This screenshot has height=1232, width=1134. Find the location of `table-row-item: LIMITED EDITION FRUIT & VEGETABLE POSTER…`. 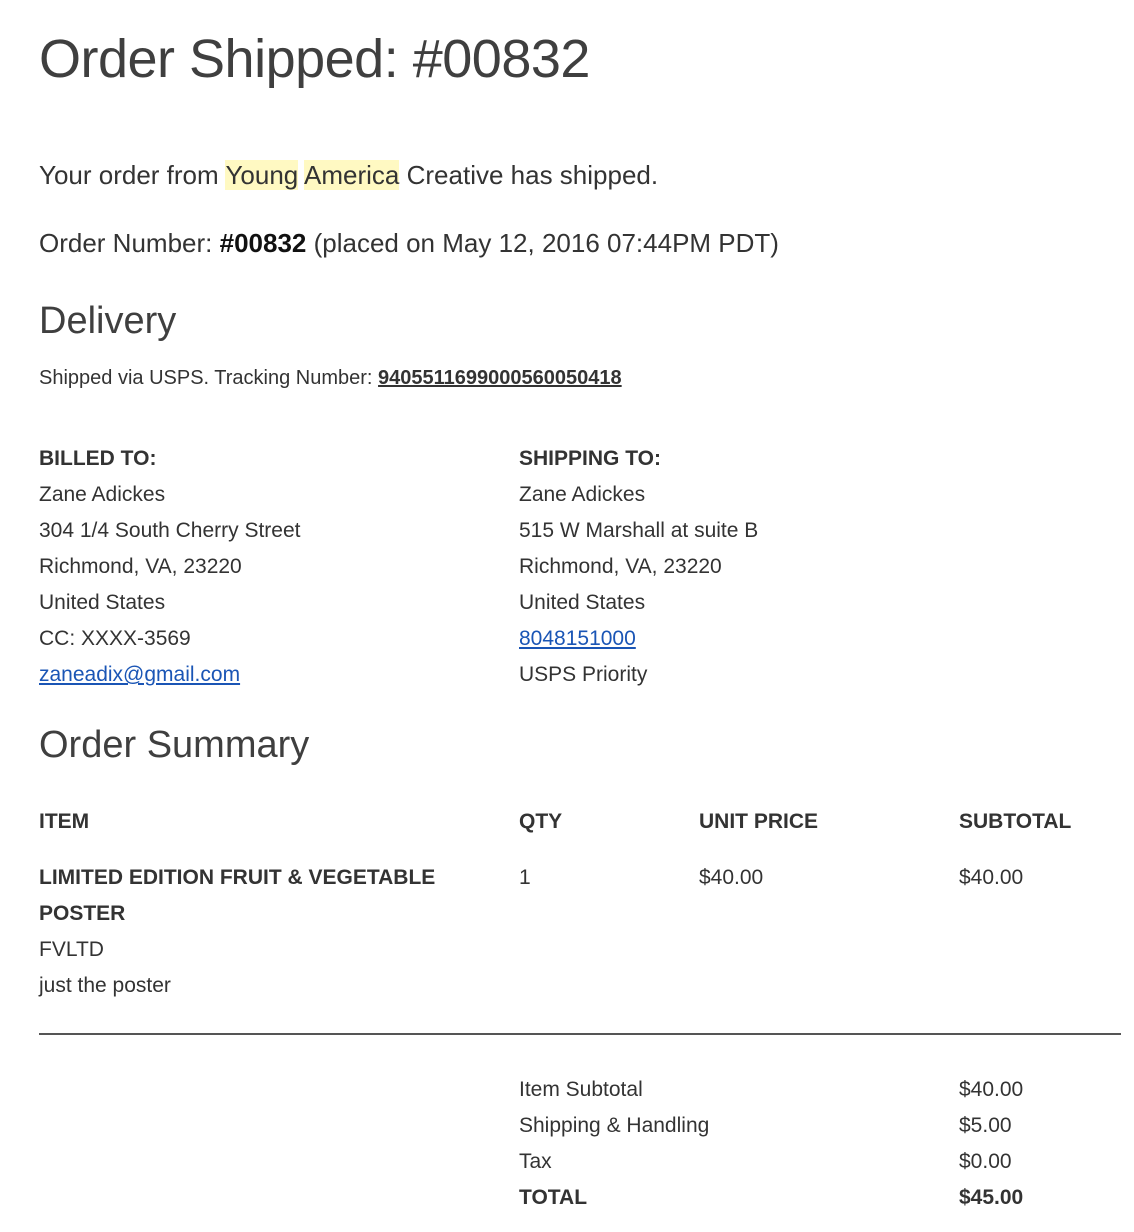

table-row-item: LIMITED EDITION FRUIT & VEGETABLE POSTER… is located at coordinates (259, 932).